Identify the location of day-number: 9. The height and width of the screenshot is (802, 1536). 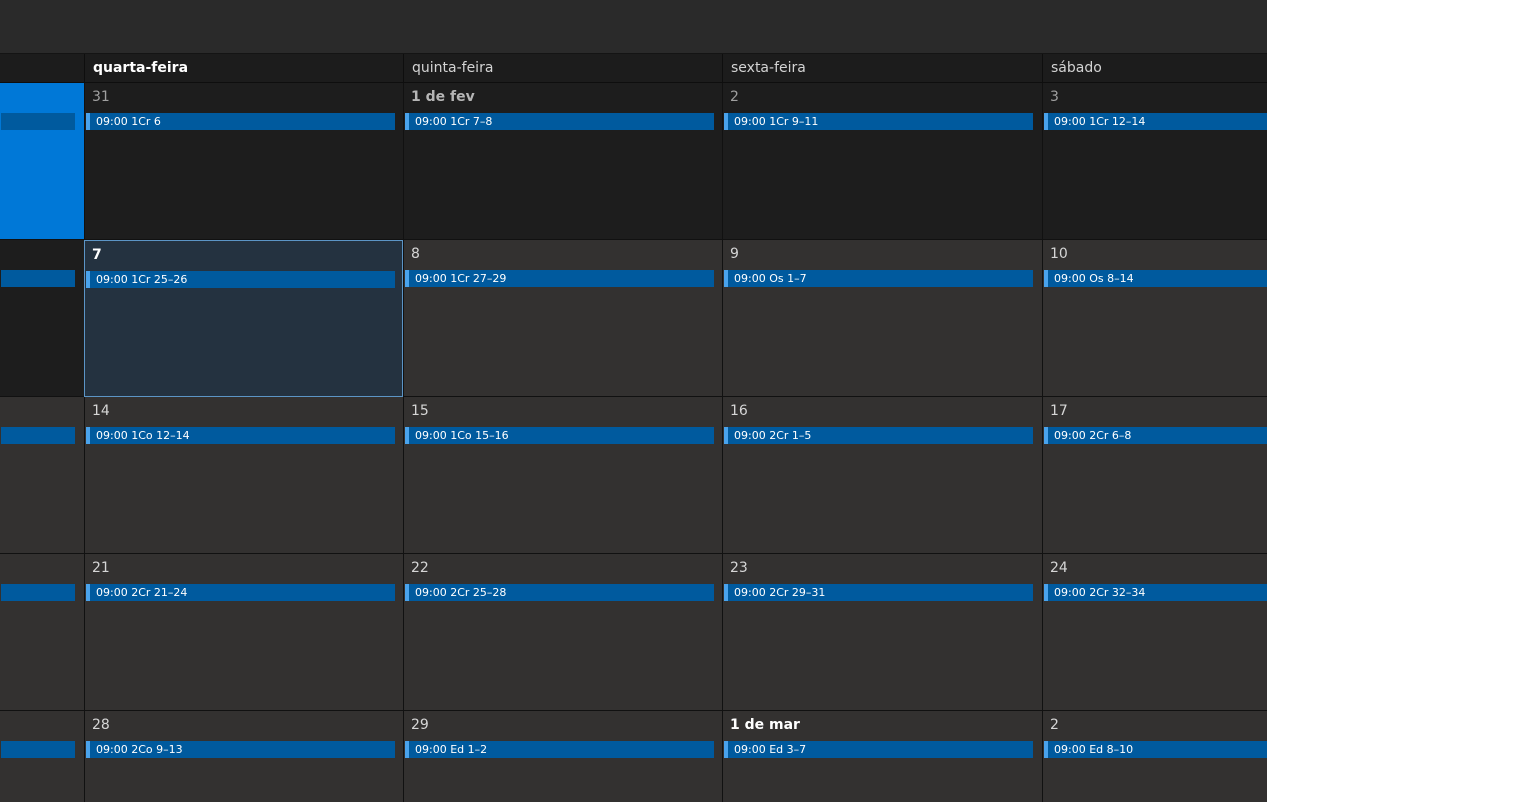
(734, 254).